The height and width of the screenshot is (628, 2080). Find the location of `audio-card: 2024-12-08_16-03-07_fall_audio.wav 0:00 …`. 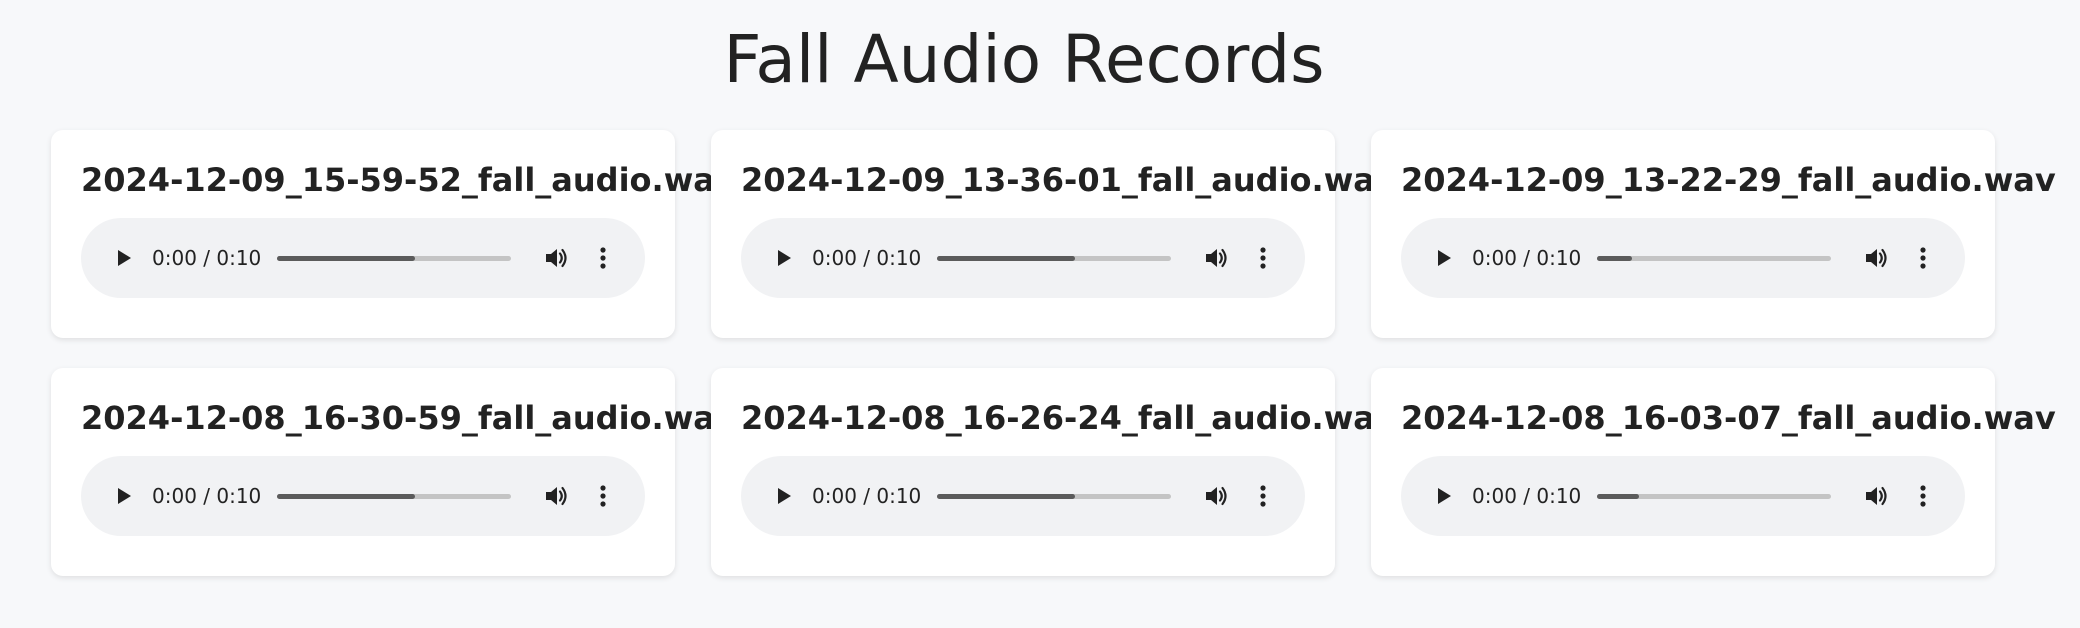

audio-card: 2024-12-08_16-03-07_fall_audio.wav 0:00 … is located at coordinates (1713, 472).